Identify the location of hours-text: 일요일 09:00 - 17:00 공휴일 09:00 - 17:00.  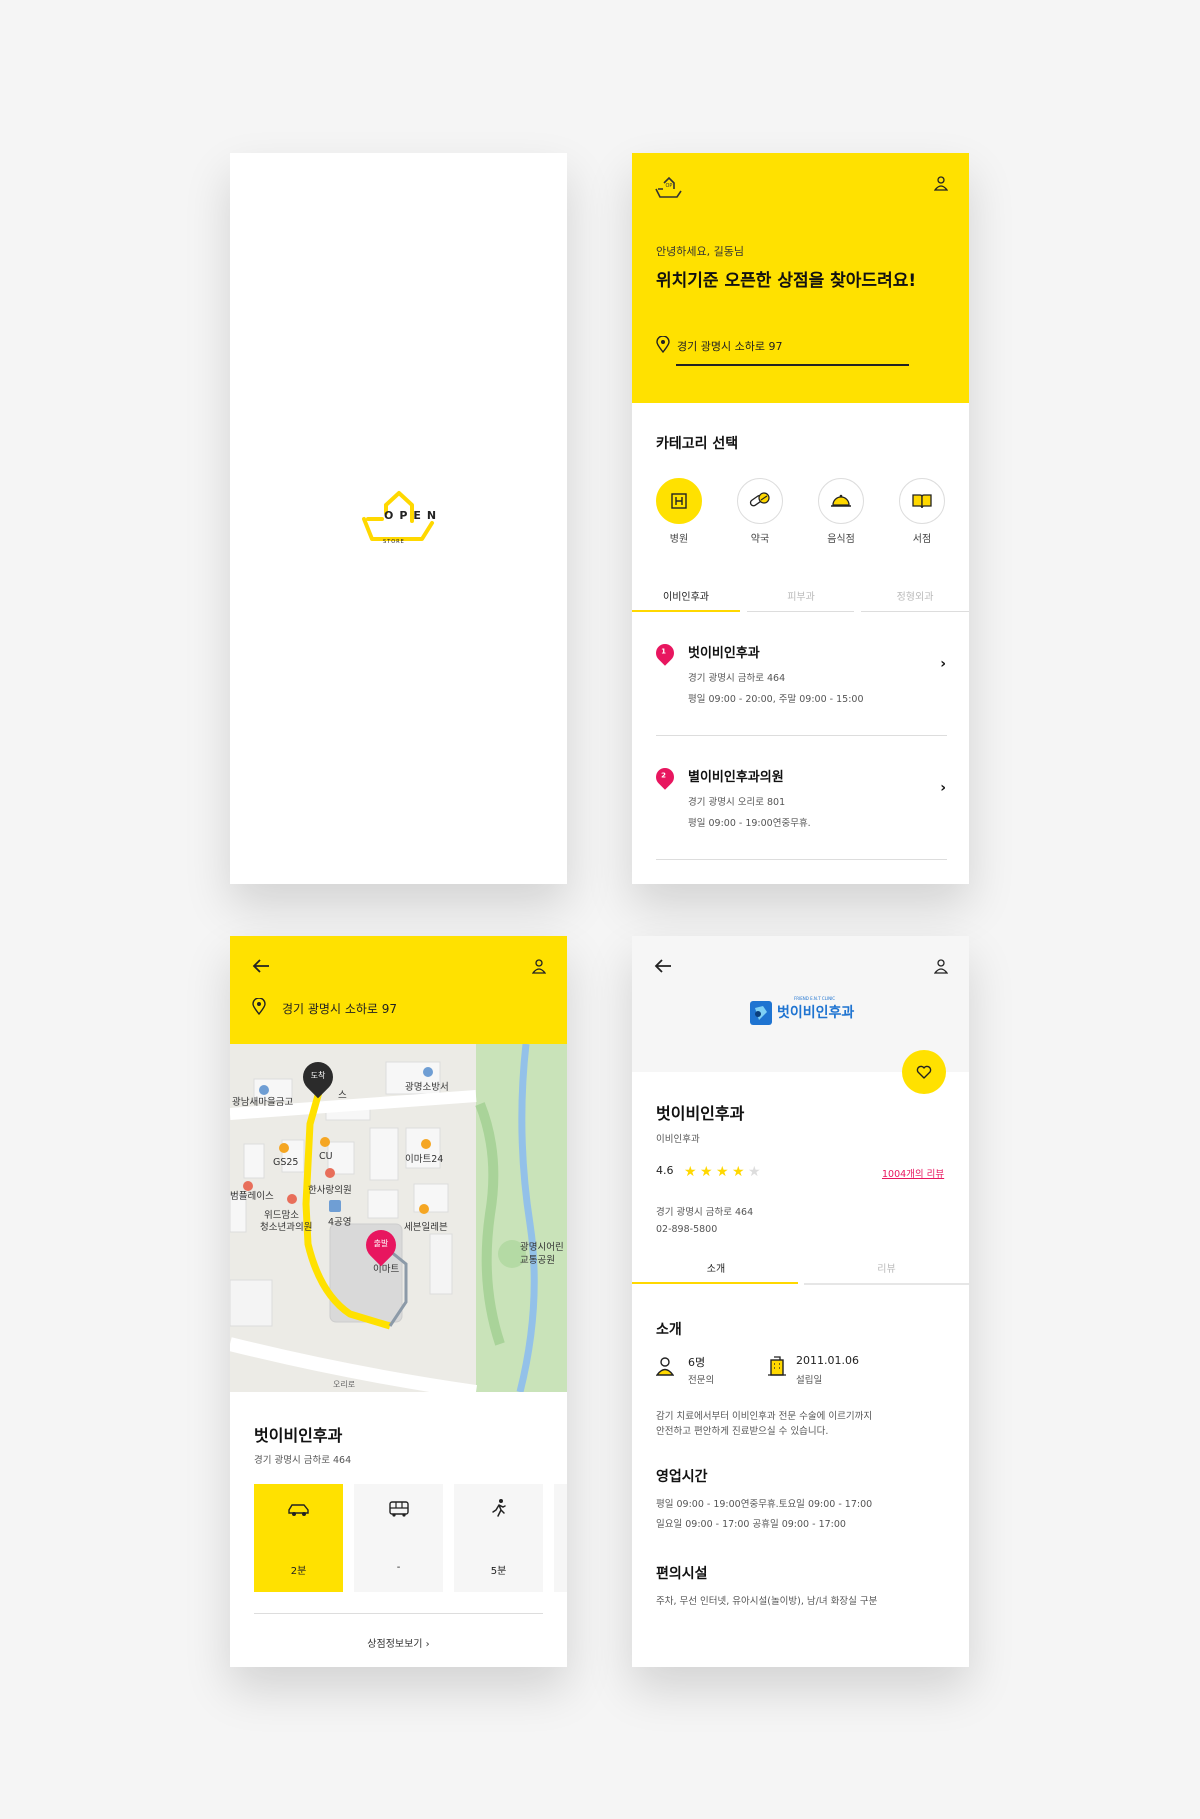
(751, 1524).